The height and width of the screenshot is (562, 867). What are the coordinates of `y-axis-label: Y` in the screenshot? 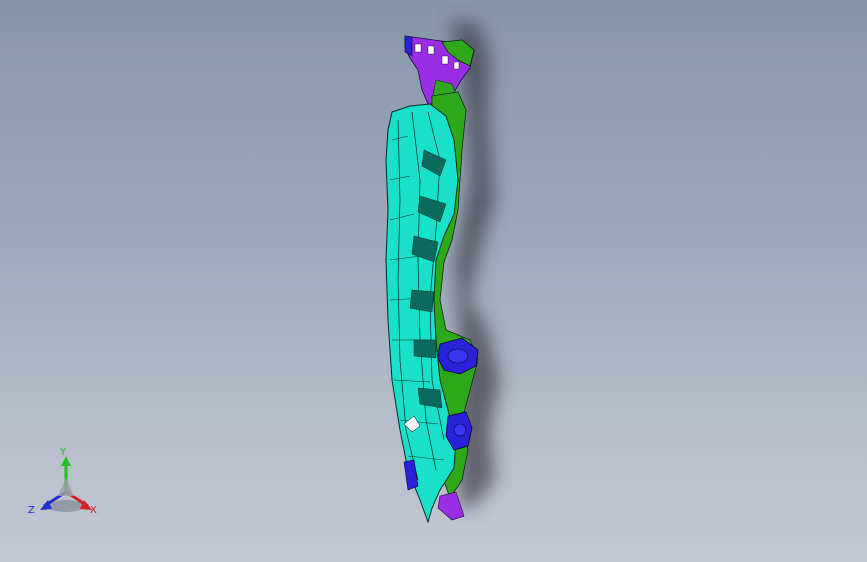 It's located at (63, 452).